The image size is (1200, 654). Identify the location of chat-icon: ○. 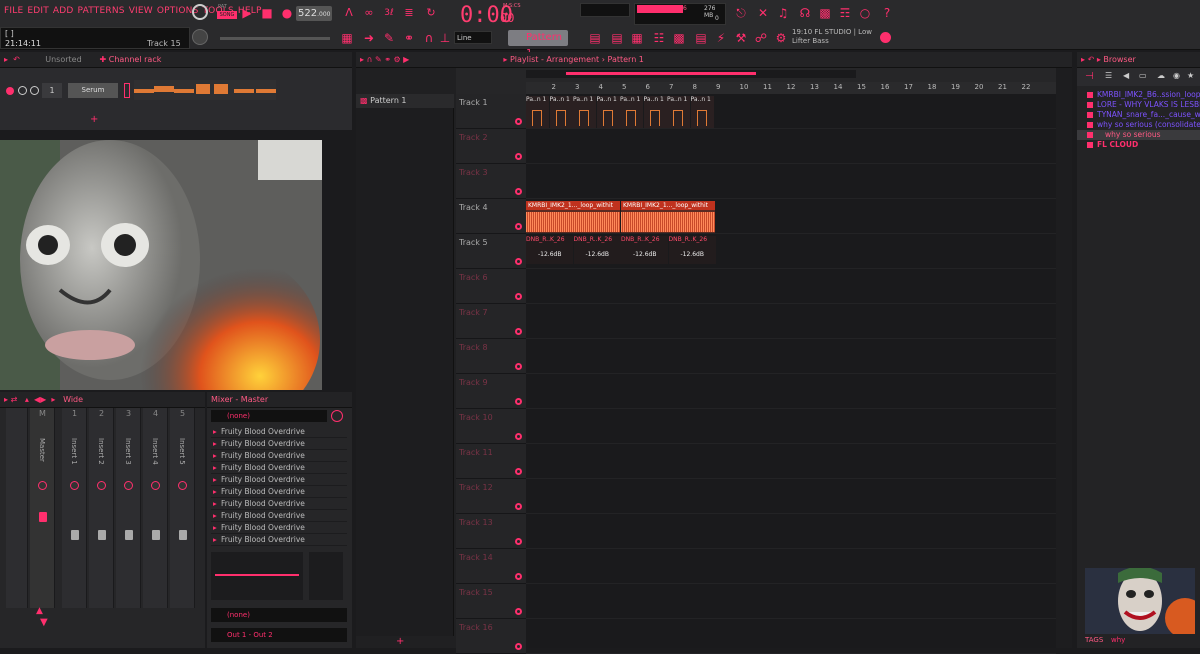
(865, 13).